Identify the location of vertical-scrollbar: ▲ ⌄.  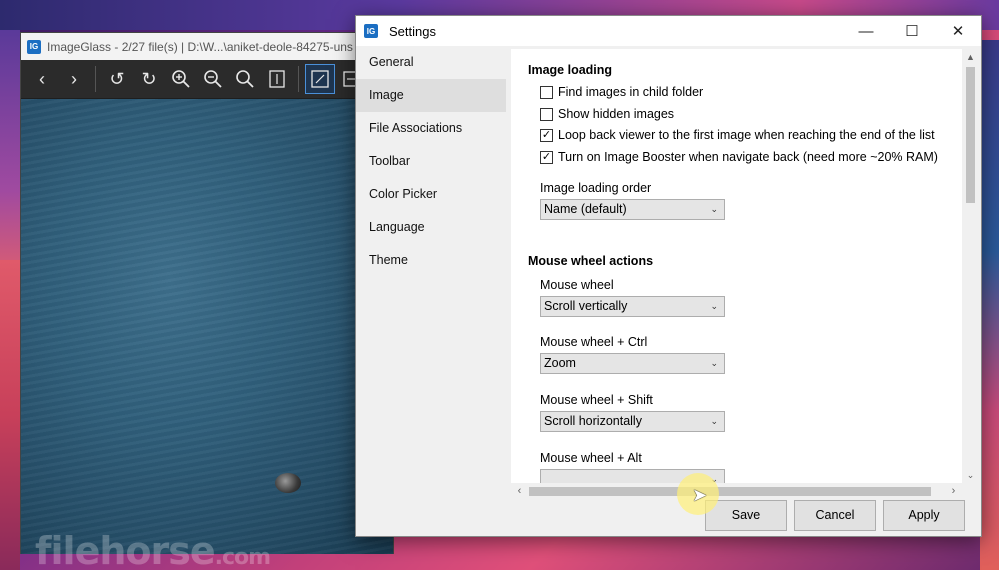
(970, 266).